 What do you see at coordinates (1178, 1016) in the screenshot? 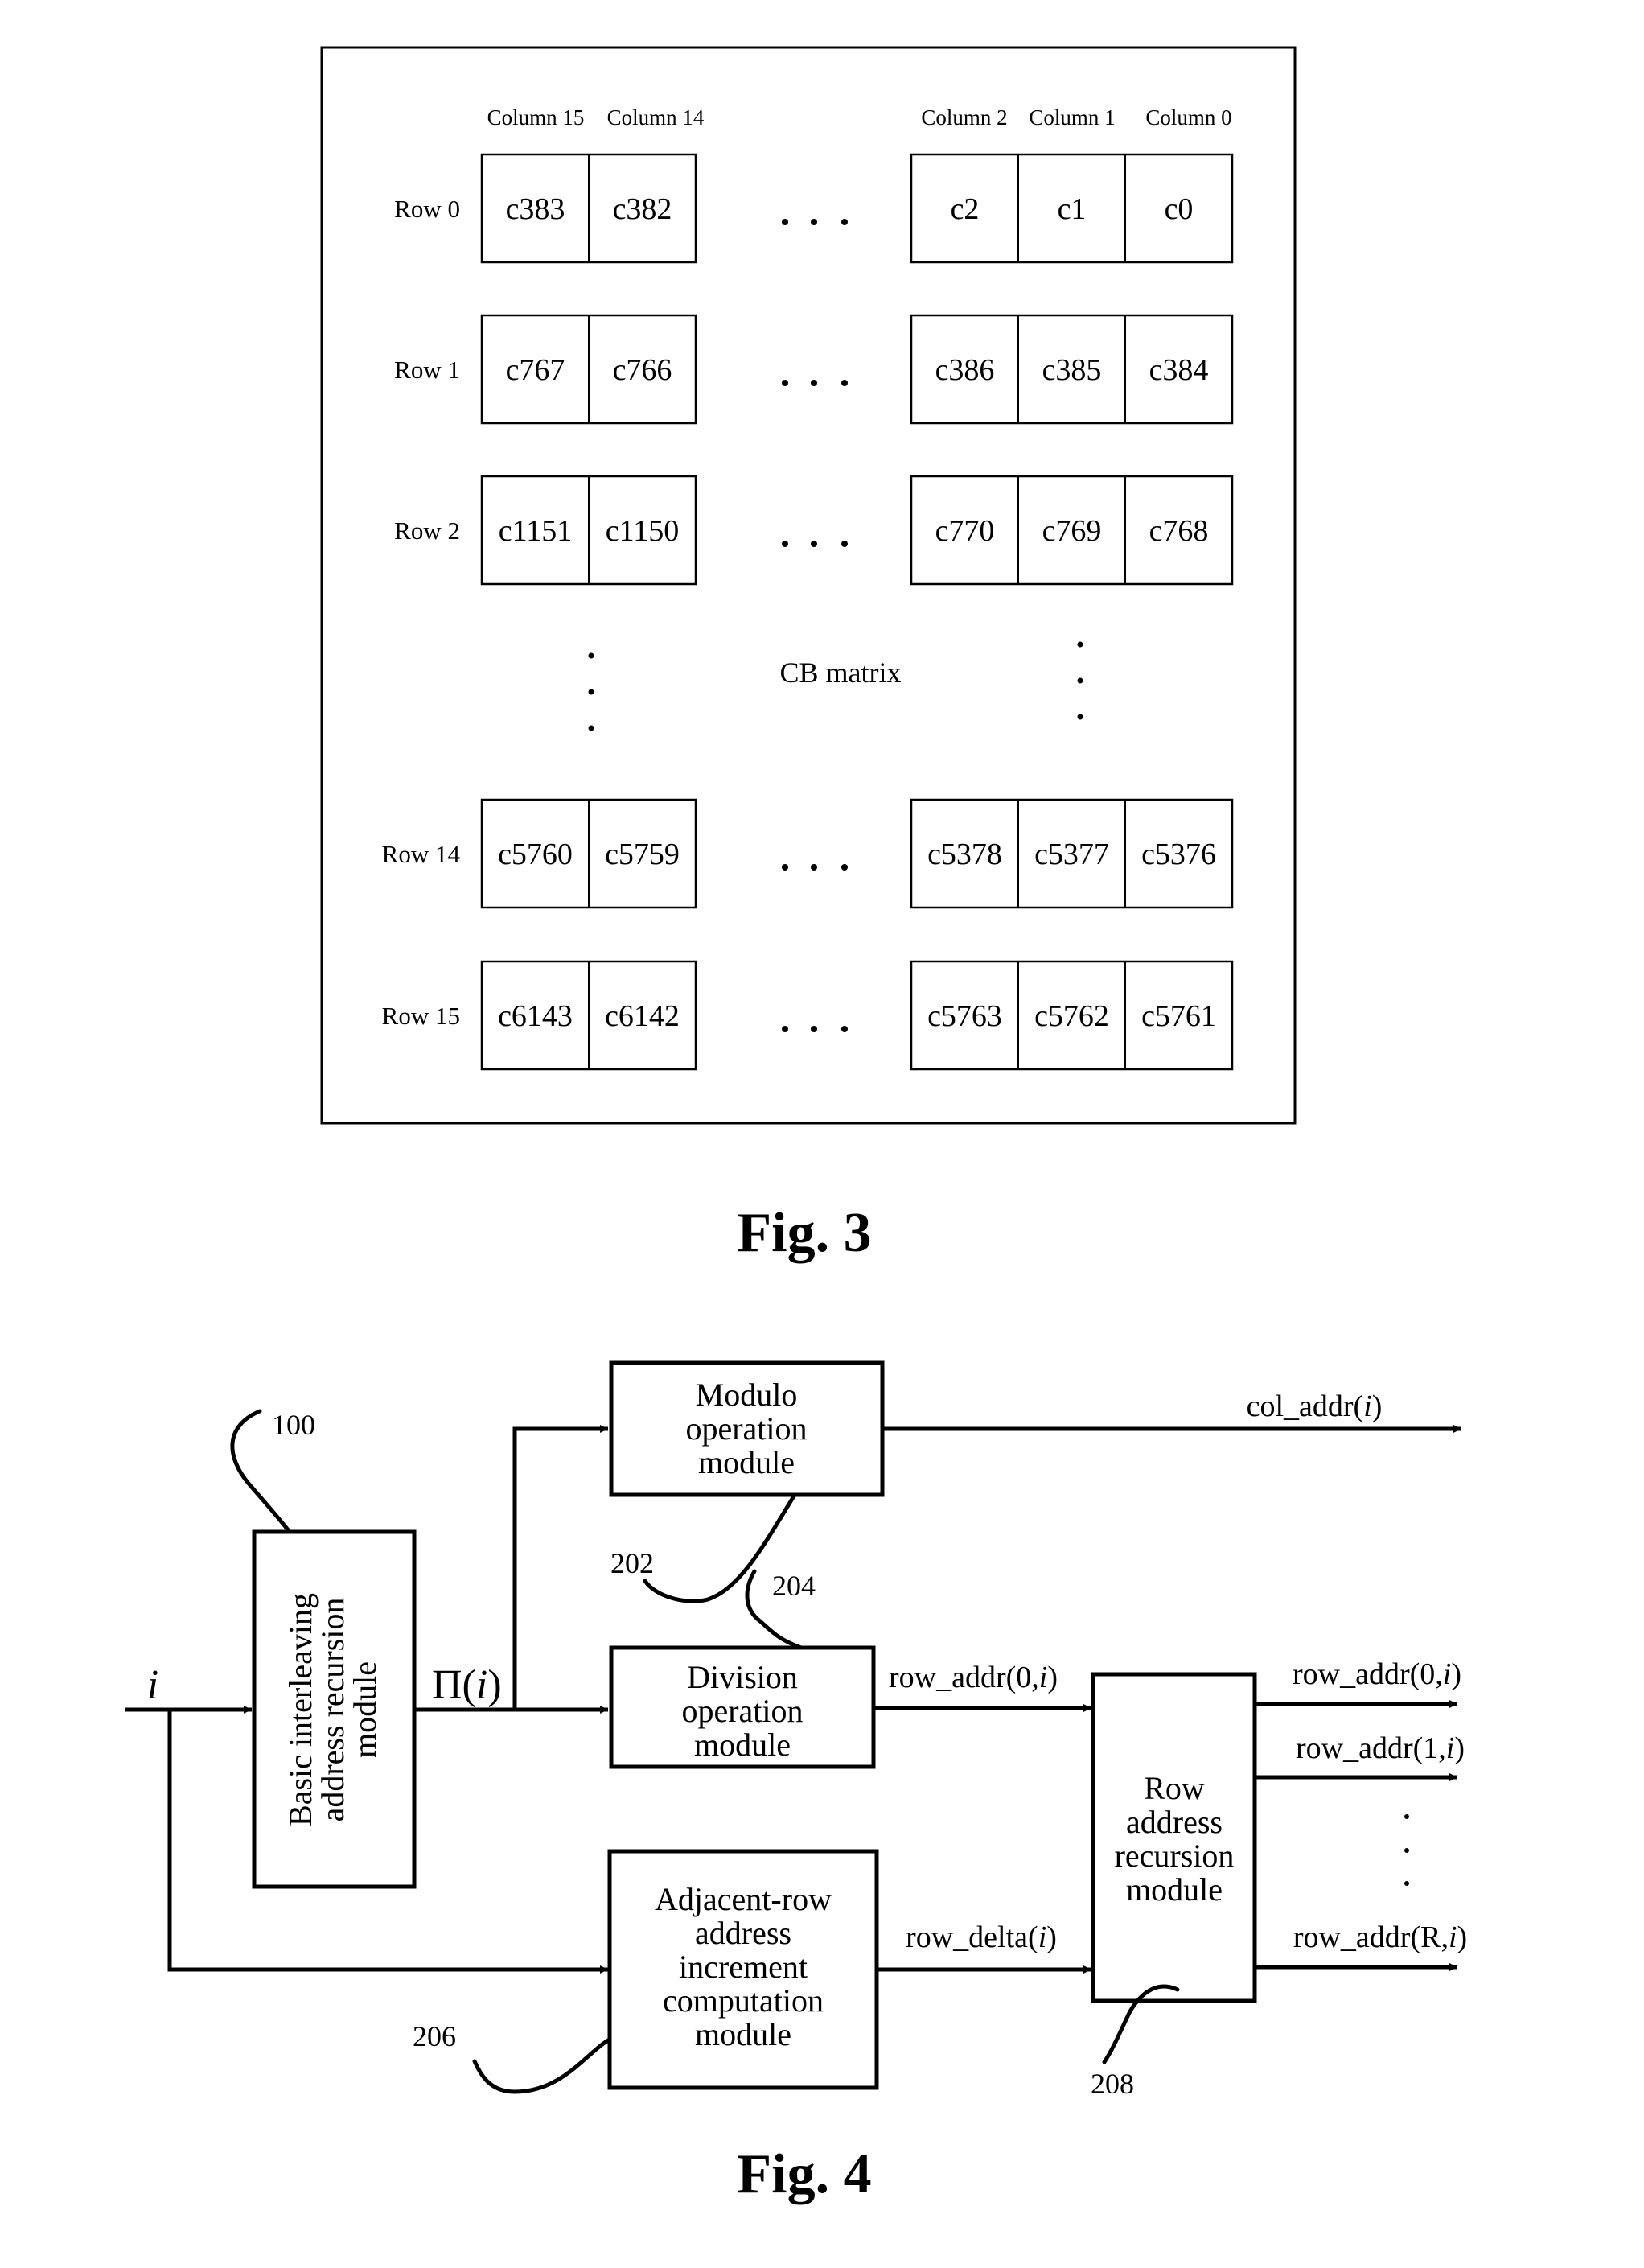
I see `matrix-cell: c5761` at bounding box center [1178, 1016].